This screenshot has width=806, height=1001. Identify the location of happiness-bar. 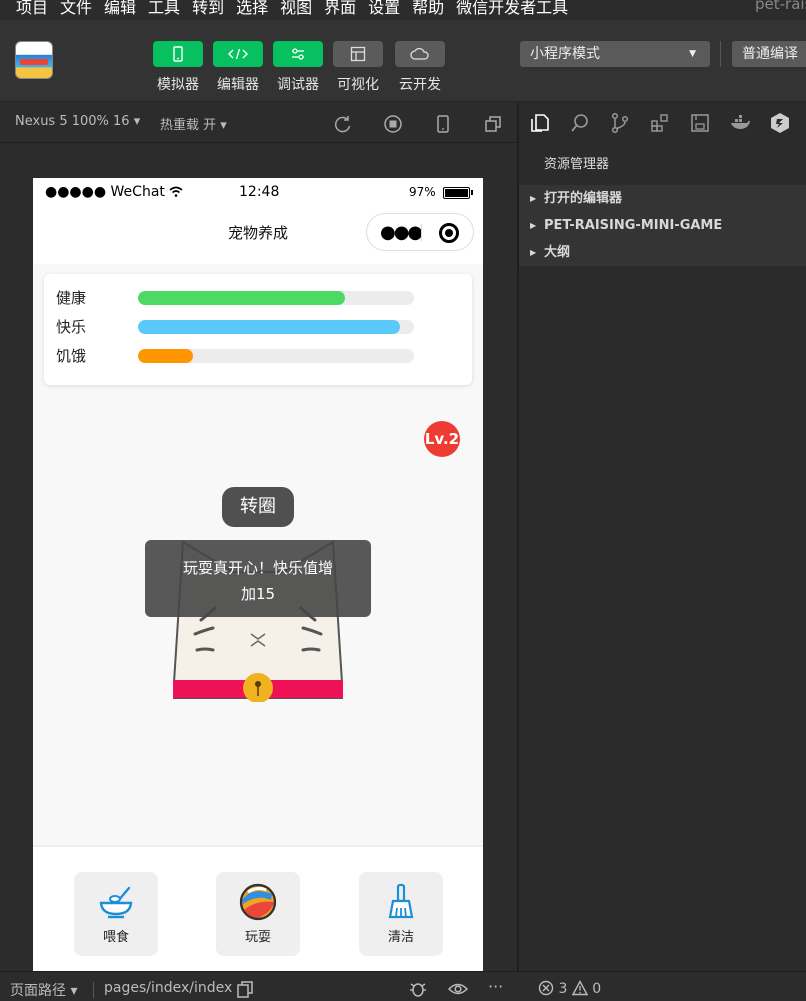
(269, 327).